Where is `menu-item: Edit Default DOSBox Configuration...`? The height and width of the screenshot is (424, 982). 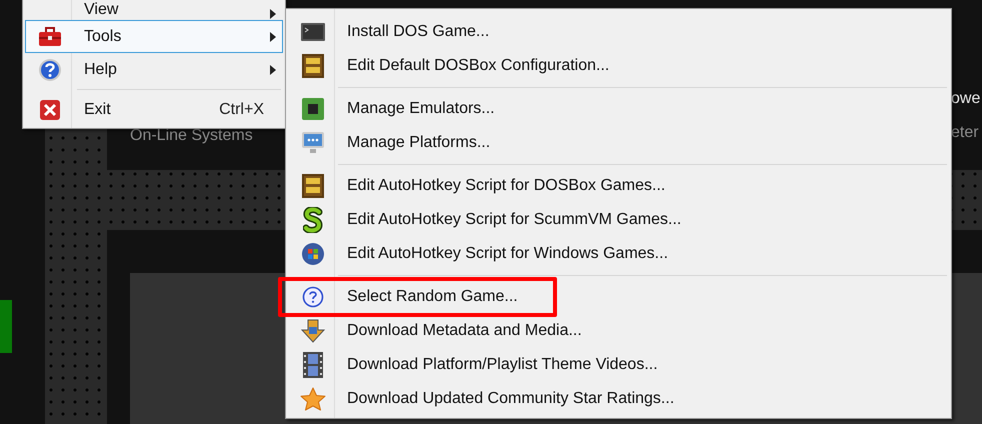 menu-item: Edit Default DOSBox Configuration... is located at coordinates (618, 66).